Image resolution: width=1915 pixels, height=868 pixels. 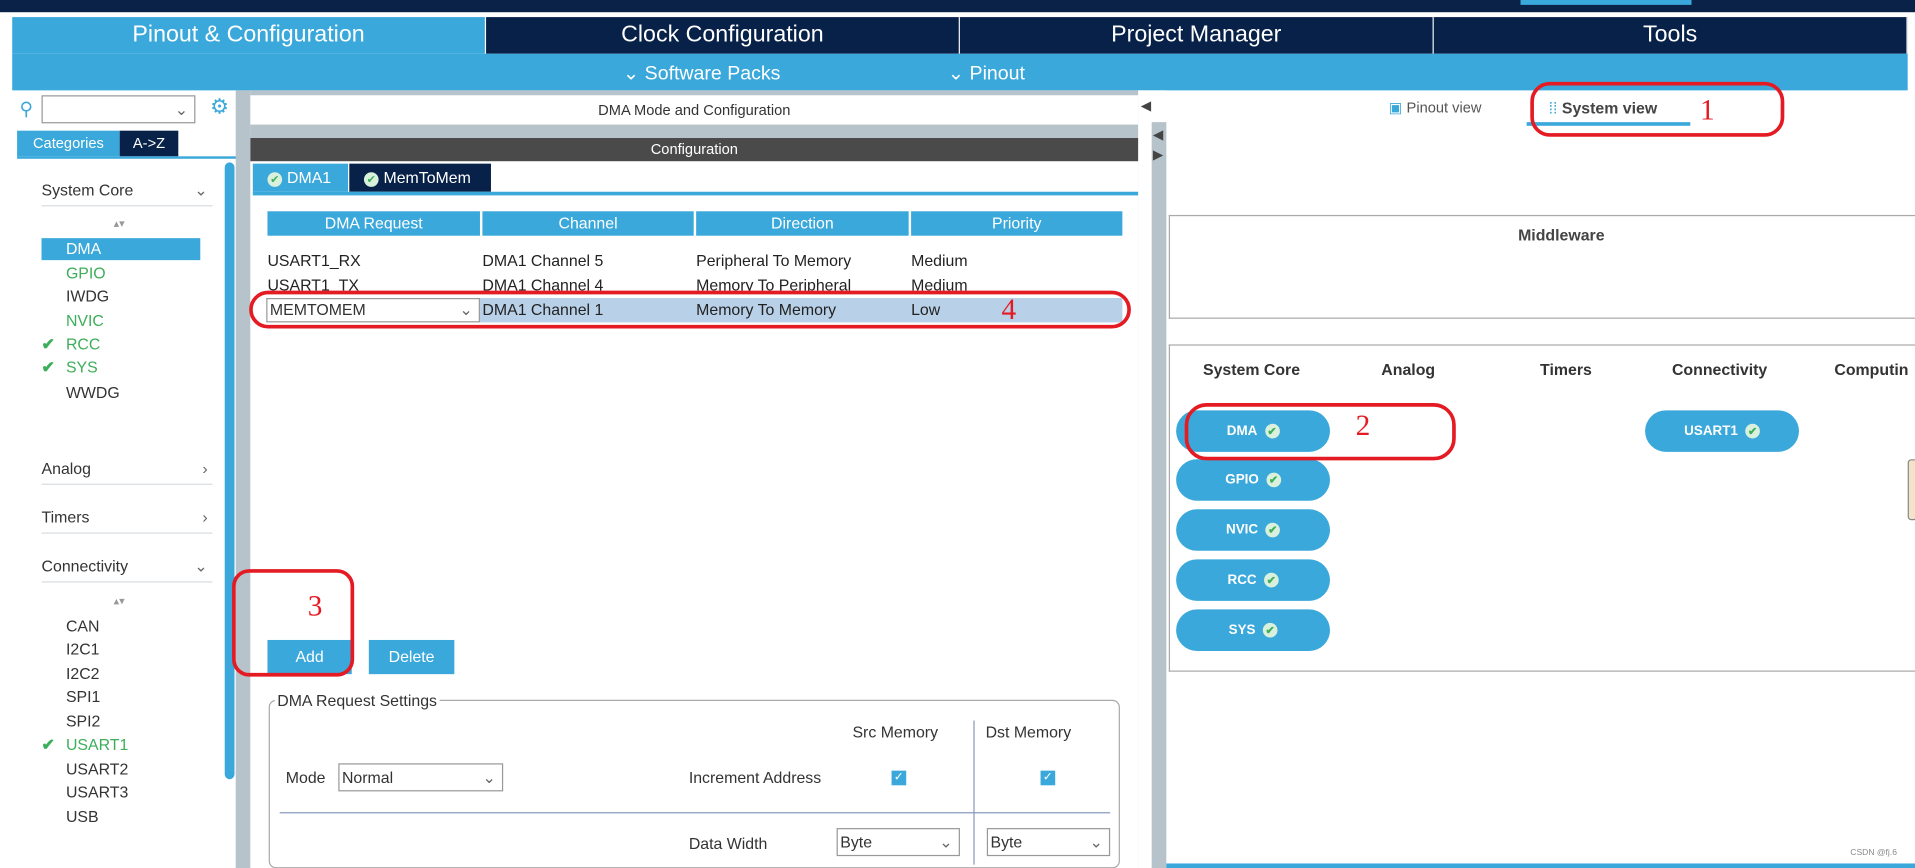 What do you see at coordinates (1871, 369) in the screenshot?
I see `column-computing: Computin` at bounding box center [1871, 369].